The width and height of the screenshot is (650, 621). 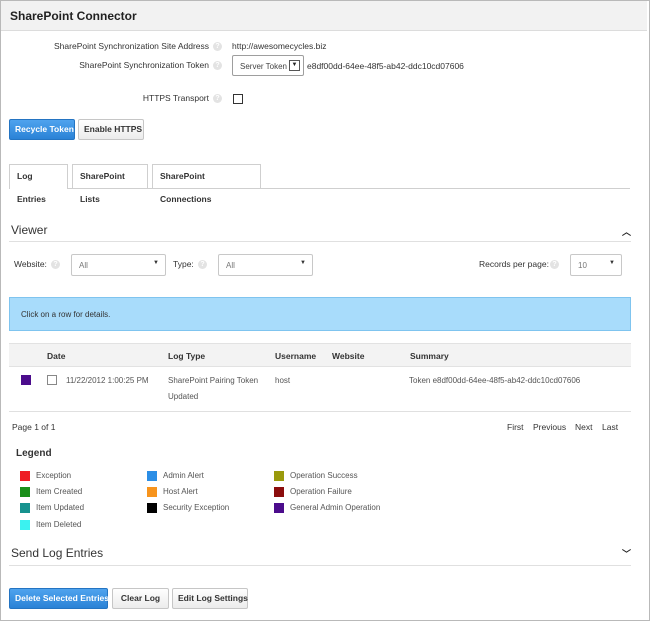 I want to click on viewer-section-title: Viewer, so click(x=29, y=230).